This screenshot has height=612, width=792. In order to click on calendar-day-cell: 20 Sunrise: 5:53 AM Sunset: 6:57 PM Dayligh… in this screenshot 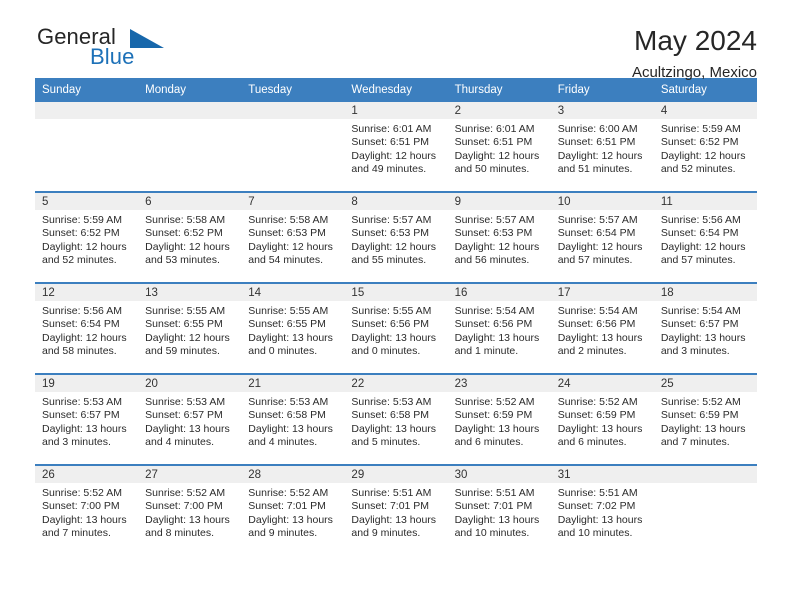, I will do `click(190, 419)`.